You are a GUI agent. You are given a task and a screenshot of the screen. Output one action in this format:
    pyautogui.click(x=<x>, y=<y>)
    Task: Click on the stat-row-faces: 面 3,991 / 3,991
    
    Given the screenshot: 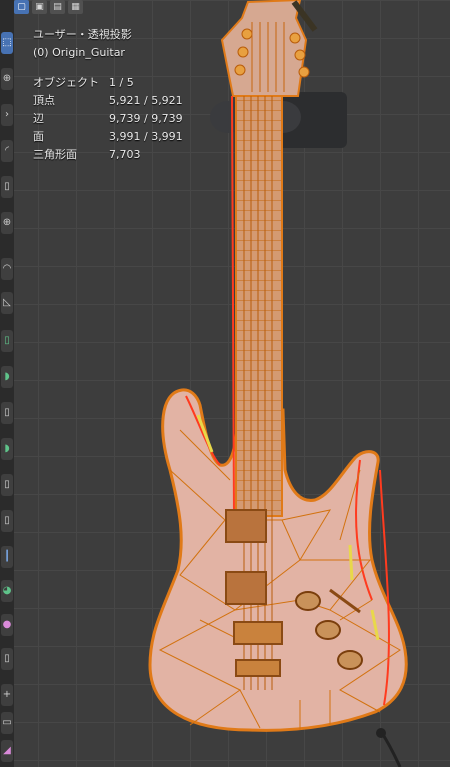 What is the action you would take?
    pyautogui.click(x=108, y=137)
    